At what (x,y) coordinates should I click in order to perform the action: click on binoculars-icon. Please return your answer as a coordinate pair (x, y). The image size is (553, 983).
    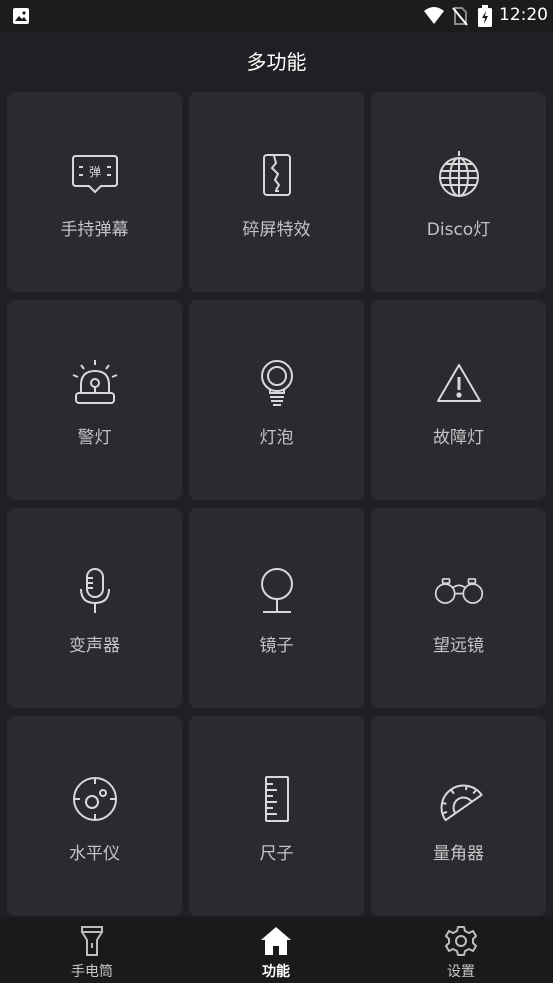
    Looking at the image, I should click on (459, 591).